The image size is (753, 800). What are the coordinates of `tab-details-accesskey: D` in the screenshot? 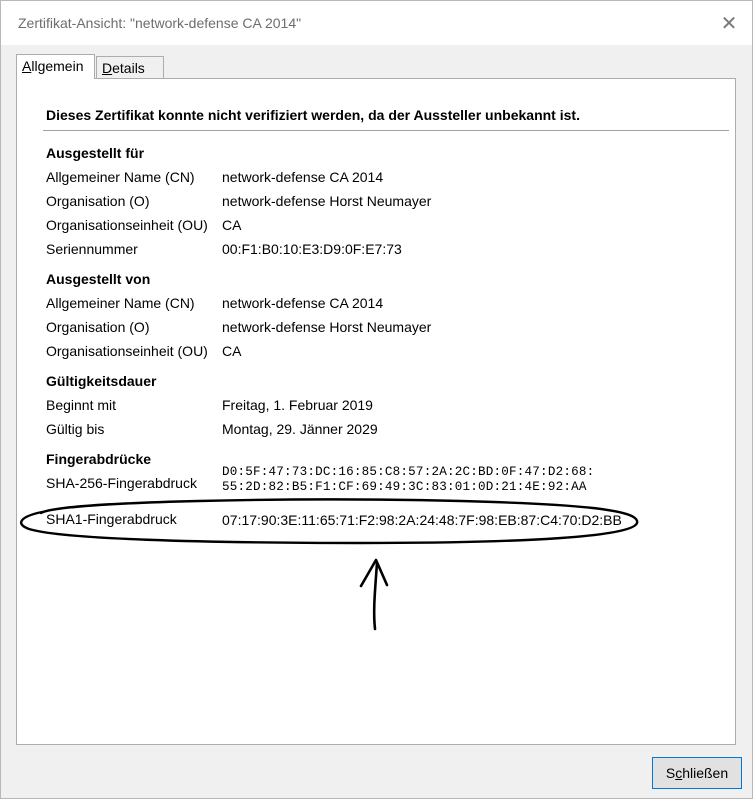 It's located at (107, 68).